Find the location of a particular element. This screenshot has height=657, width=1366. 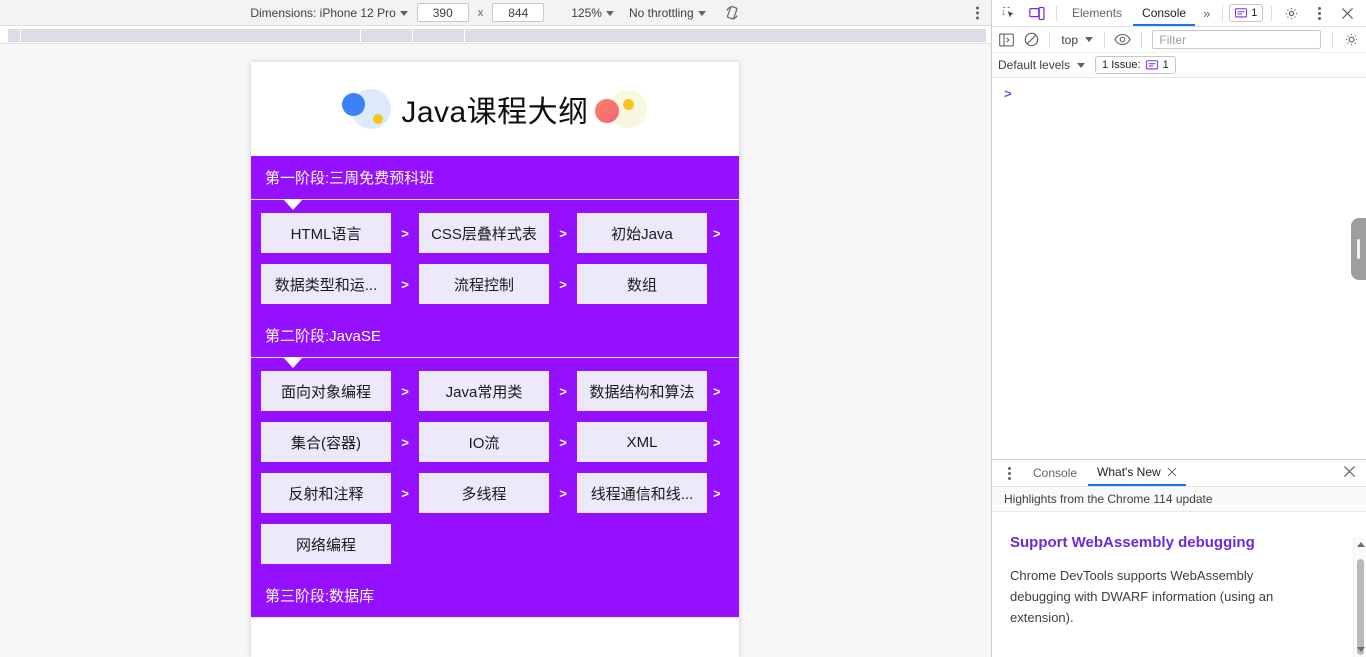

course-row: 网络编程 is located at coordinates (495, 544).